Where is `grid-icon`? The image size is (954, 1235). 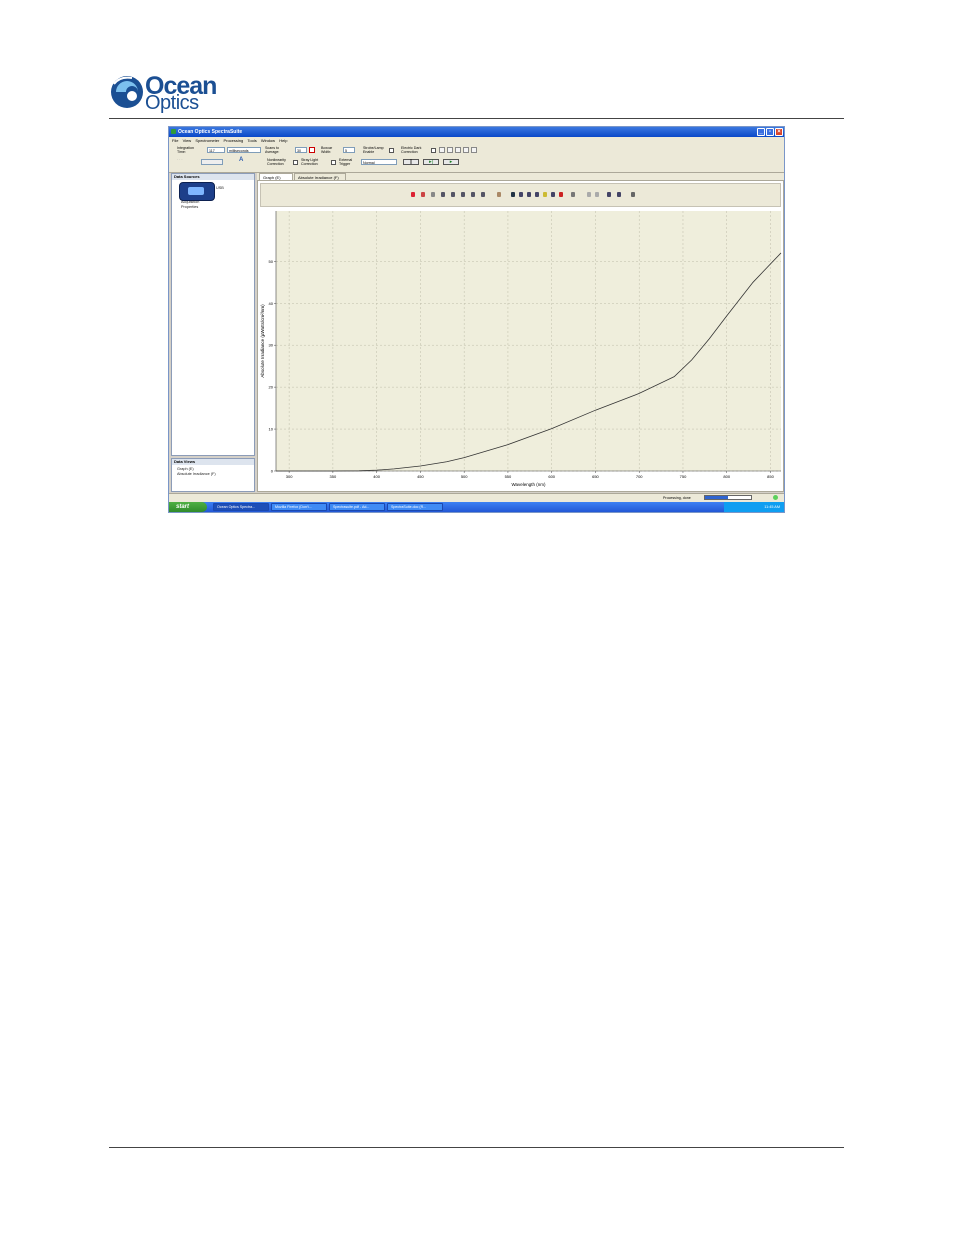 grid-icon is located at coordinates (423, 194).